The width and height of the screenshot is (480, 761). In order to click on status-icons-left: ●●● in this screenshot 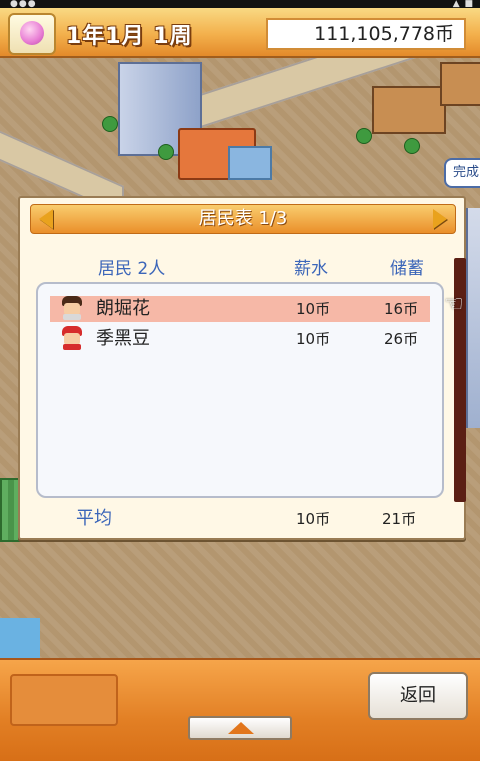, I will do `click(23, 4)`.